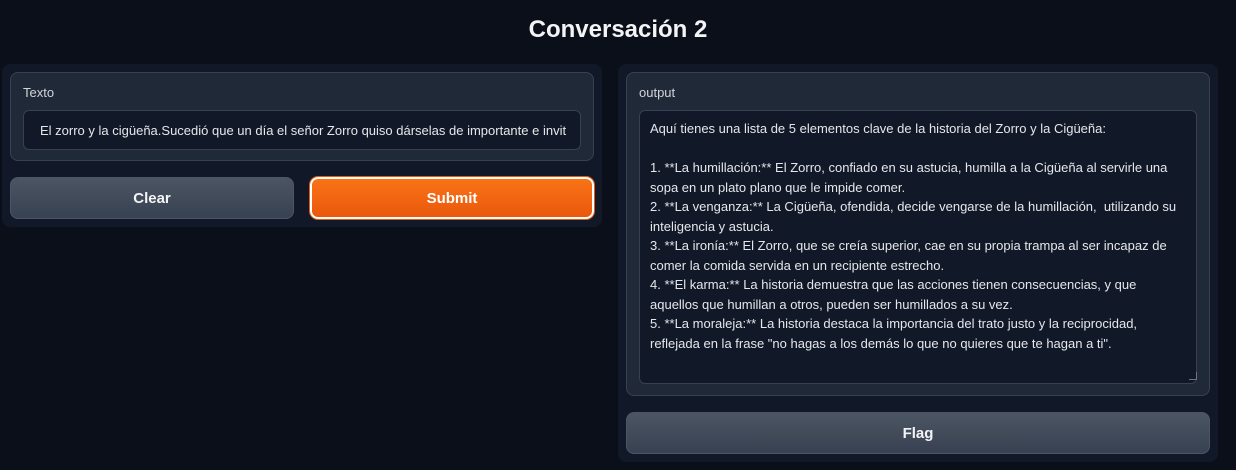  What do you see at coordinates (39, 92) in the screenshot?
I see `text-input-label: Texto` at bounding box center [39, 92].